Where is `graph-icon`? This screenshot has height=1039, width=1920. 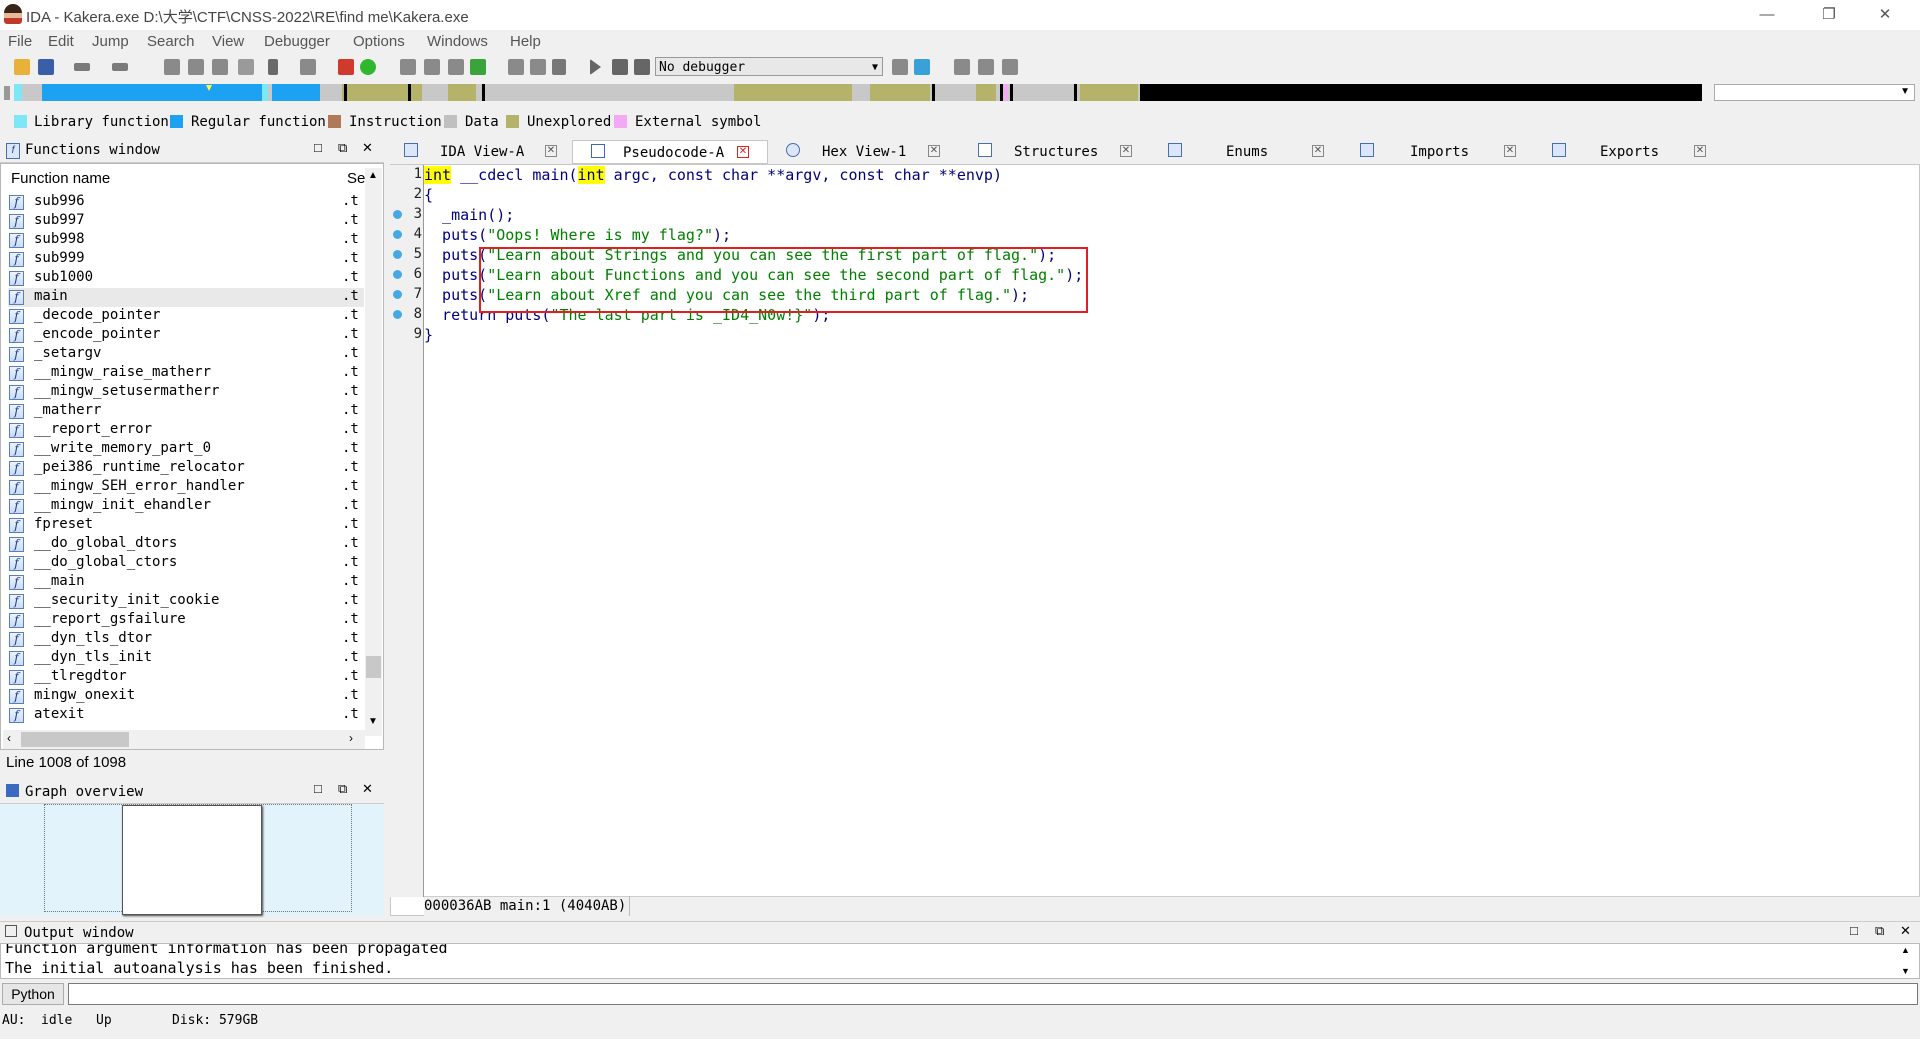 graph-icon is located at coordinates (962, 67).